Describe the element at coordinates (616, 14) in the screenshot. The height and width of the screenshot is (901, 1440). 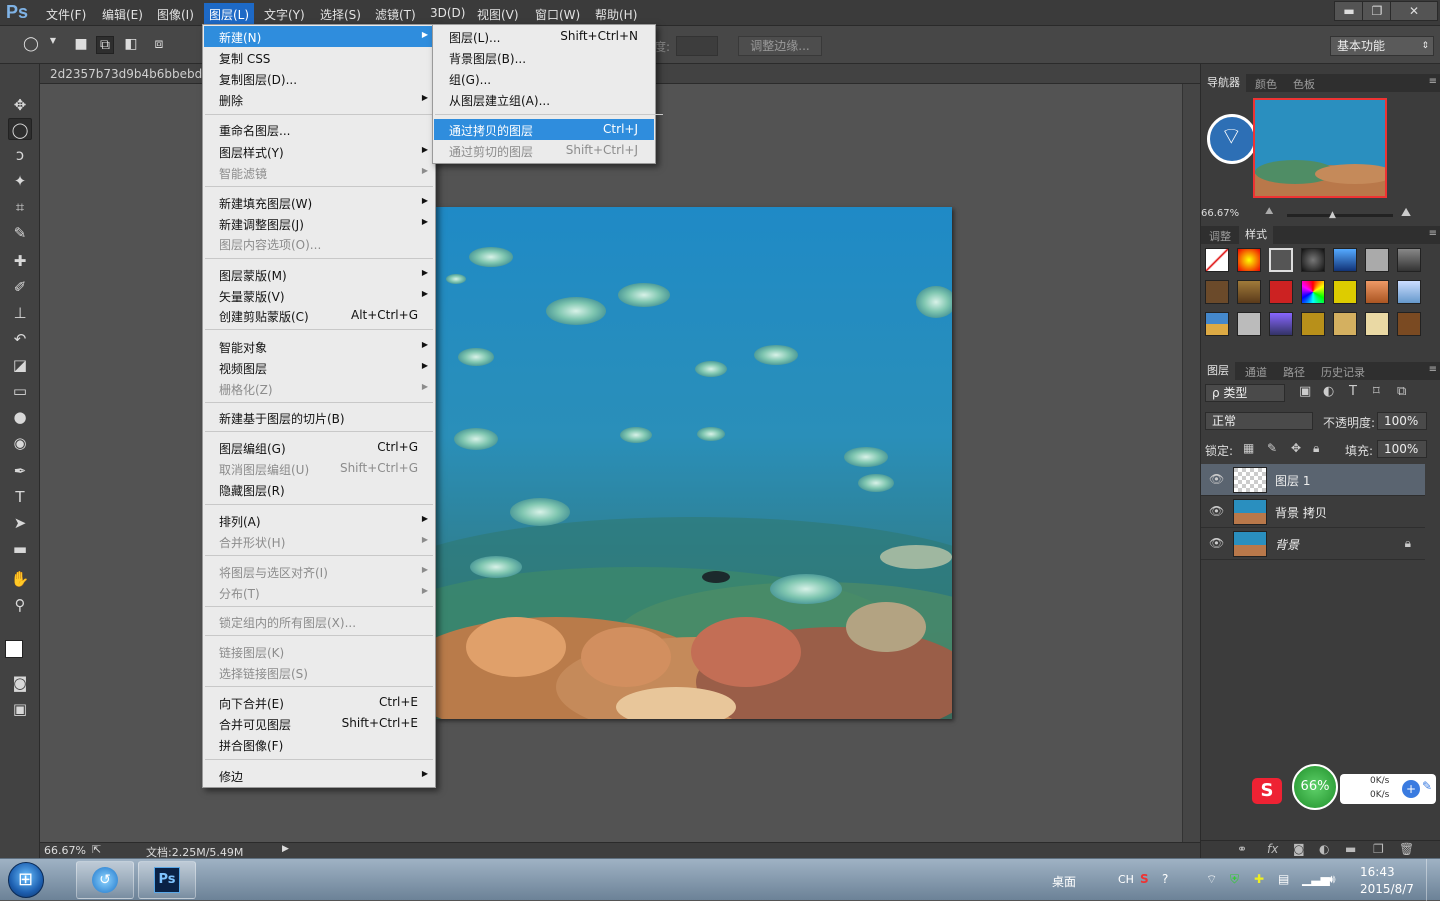
I see `menu-help: 帮助(H)` at that location.